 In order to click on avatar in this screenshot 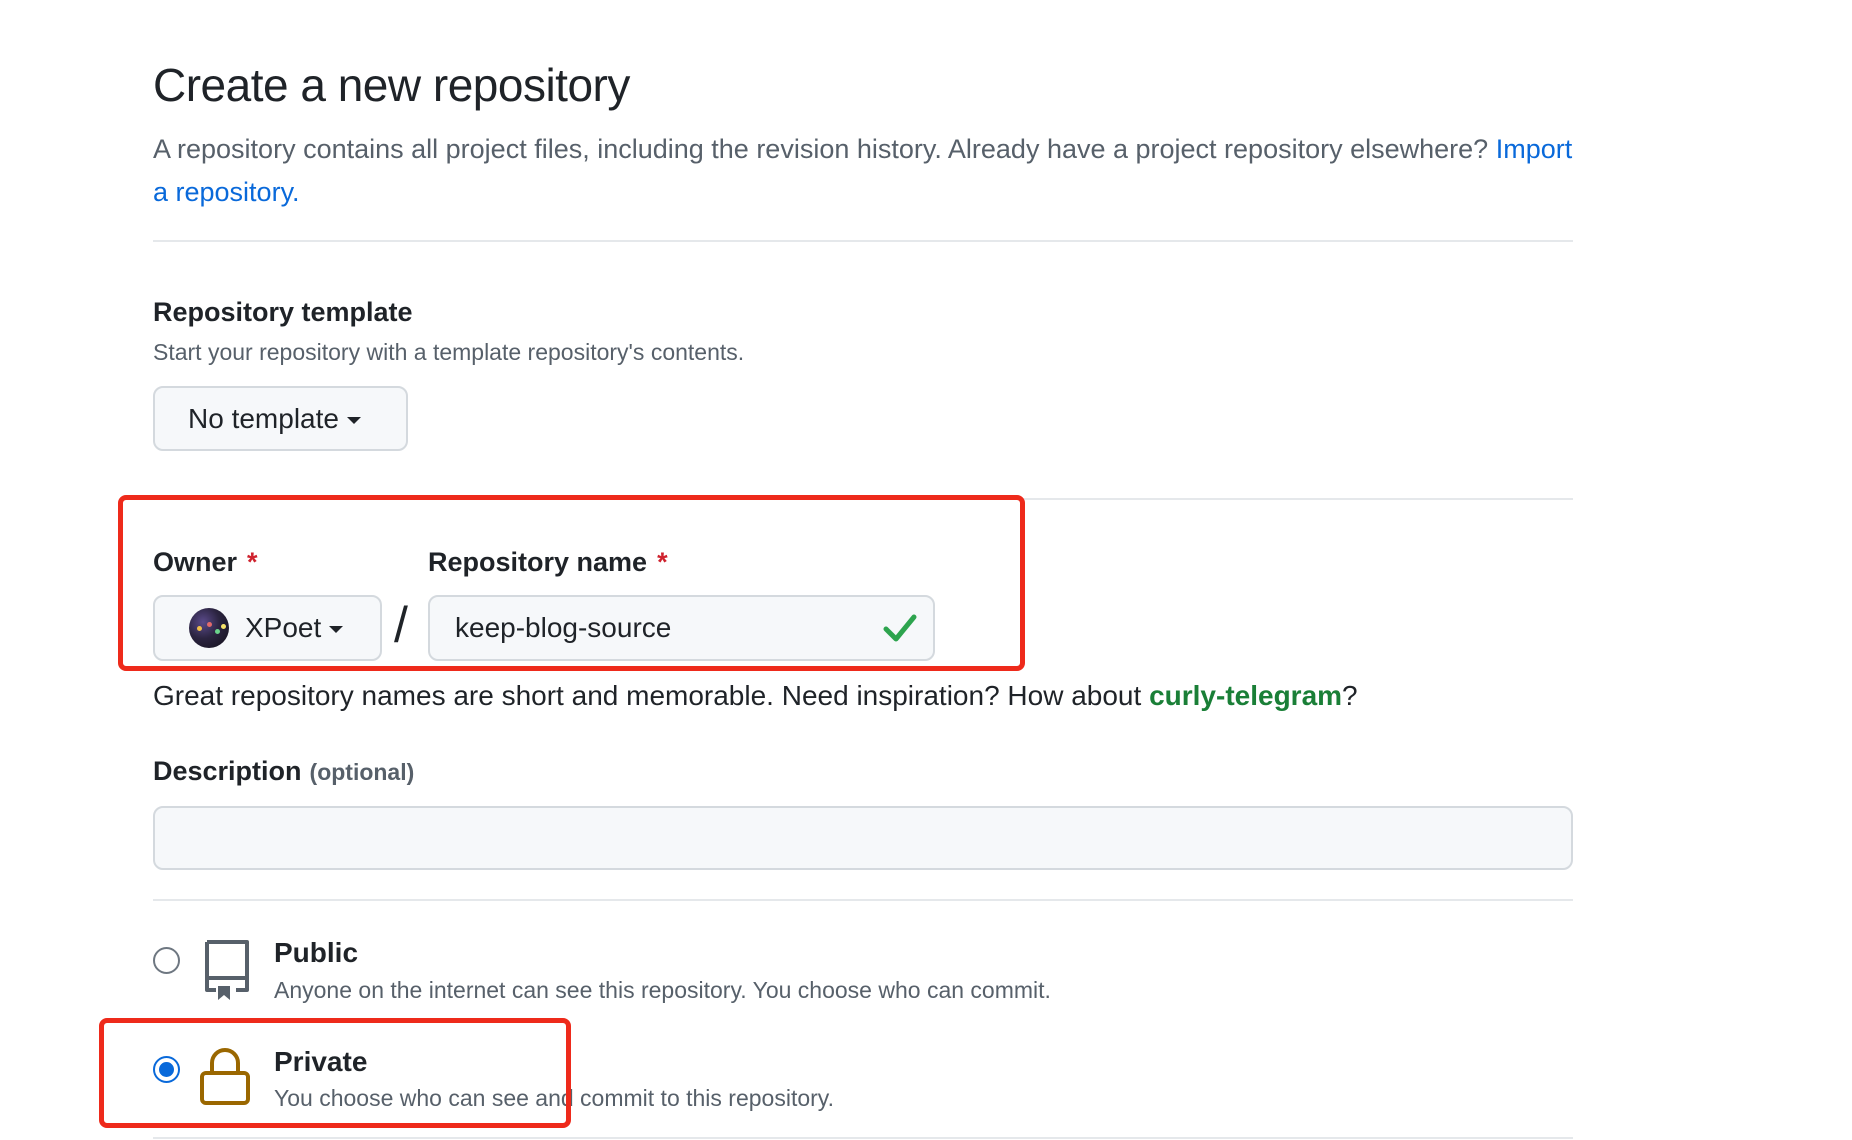, I will do `click(209, 628)`.